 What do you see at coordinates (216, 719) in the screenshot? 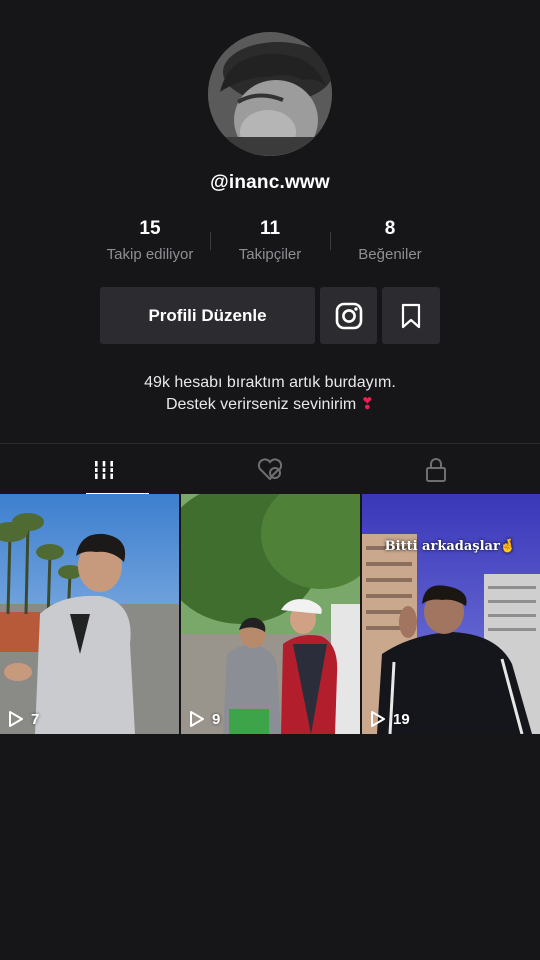
I see `video-views: 9` at bounding box center [216, 719].